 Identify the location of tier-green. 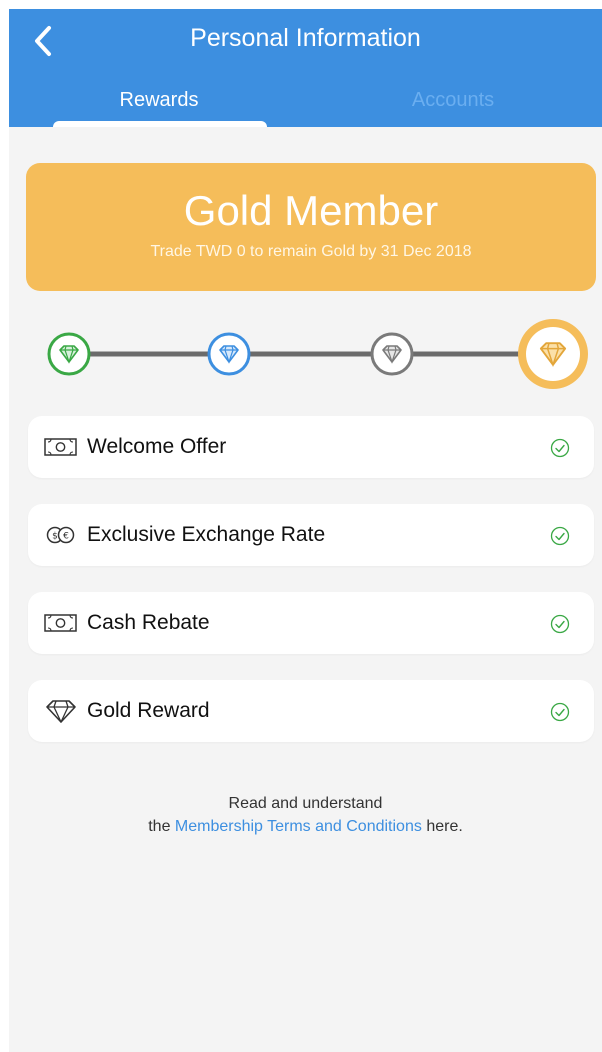
(69, 354).